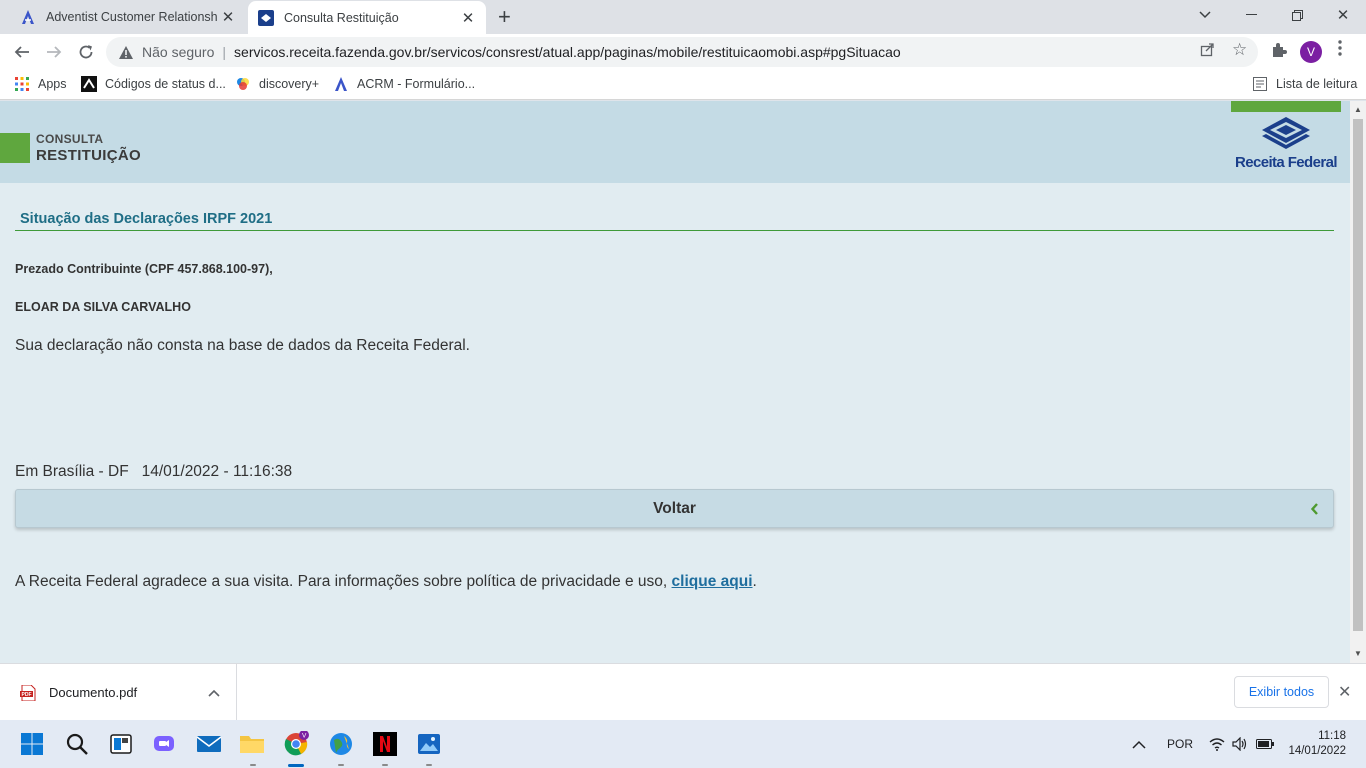 Image resolution: width=1366 pixels, height=768 pixels. Describe the element at coordinates (1251, 15) in the screenshot. I see `minimize-icon` at that location.